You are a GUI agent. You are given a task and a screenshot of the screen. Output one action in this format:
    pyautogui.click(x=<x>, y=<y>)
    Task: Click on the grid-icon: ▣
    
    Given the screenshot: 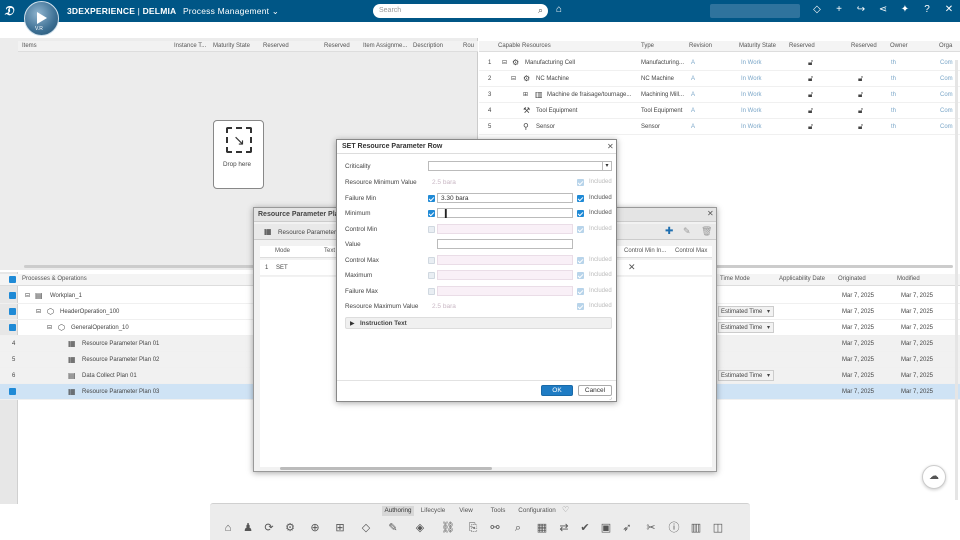 What is the action you would take?
    pyautogui.click(x=606, y=528)
    